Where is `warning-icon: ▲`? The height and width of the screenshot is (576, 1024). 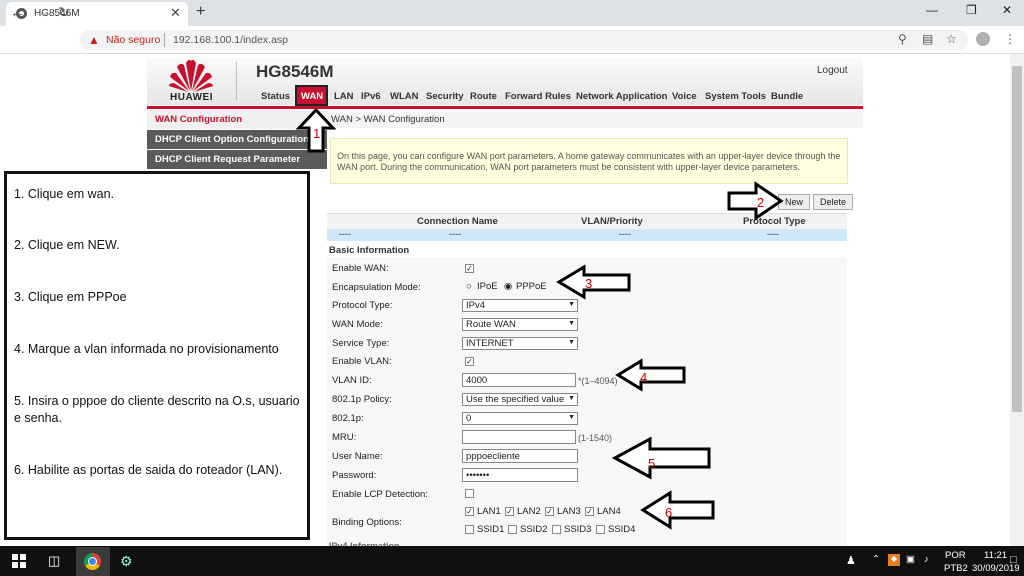
warning-icon: ▲ is located at coordinates (94, 40).